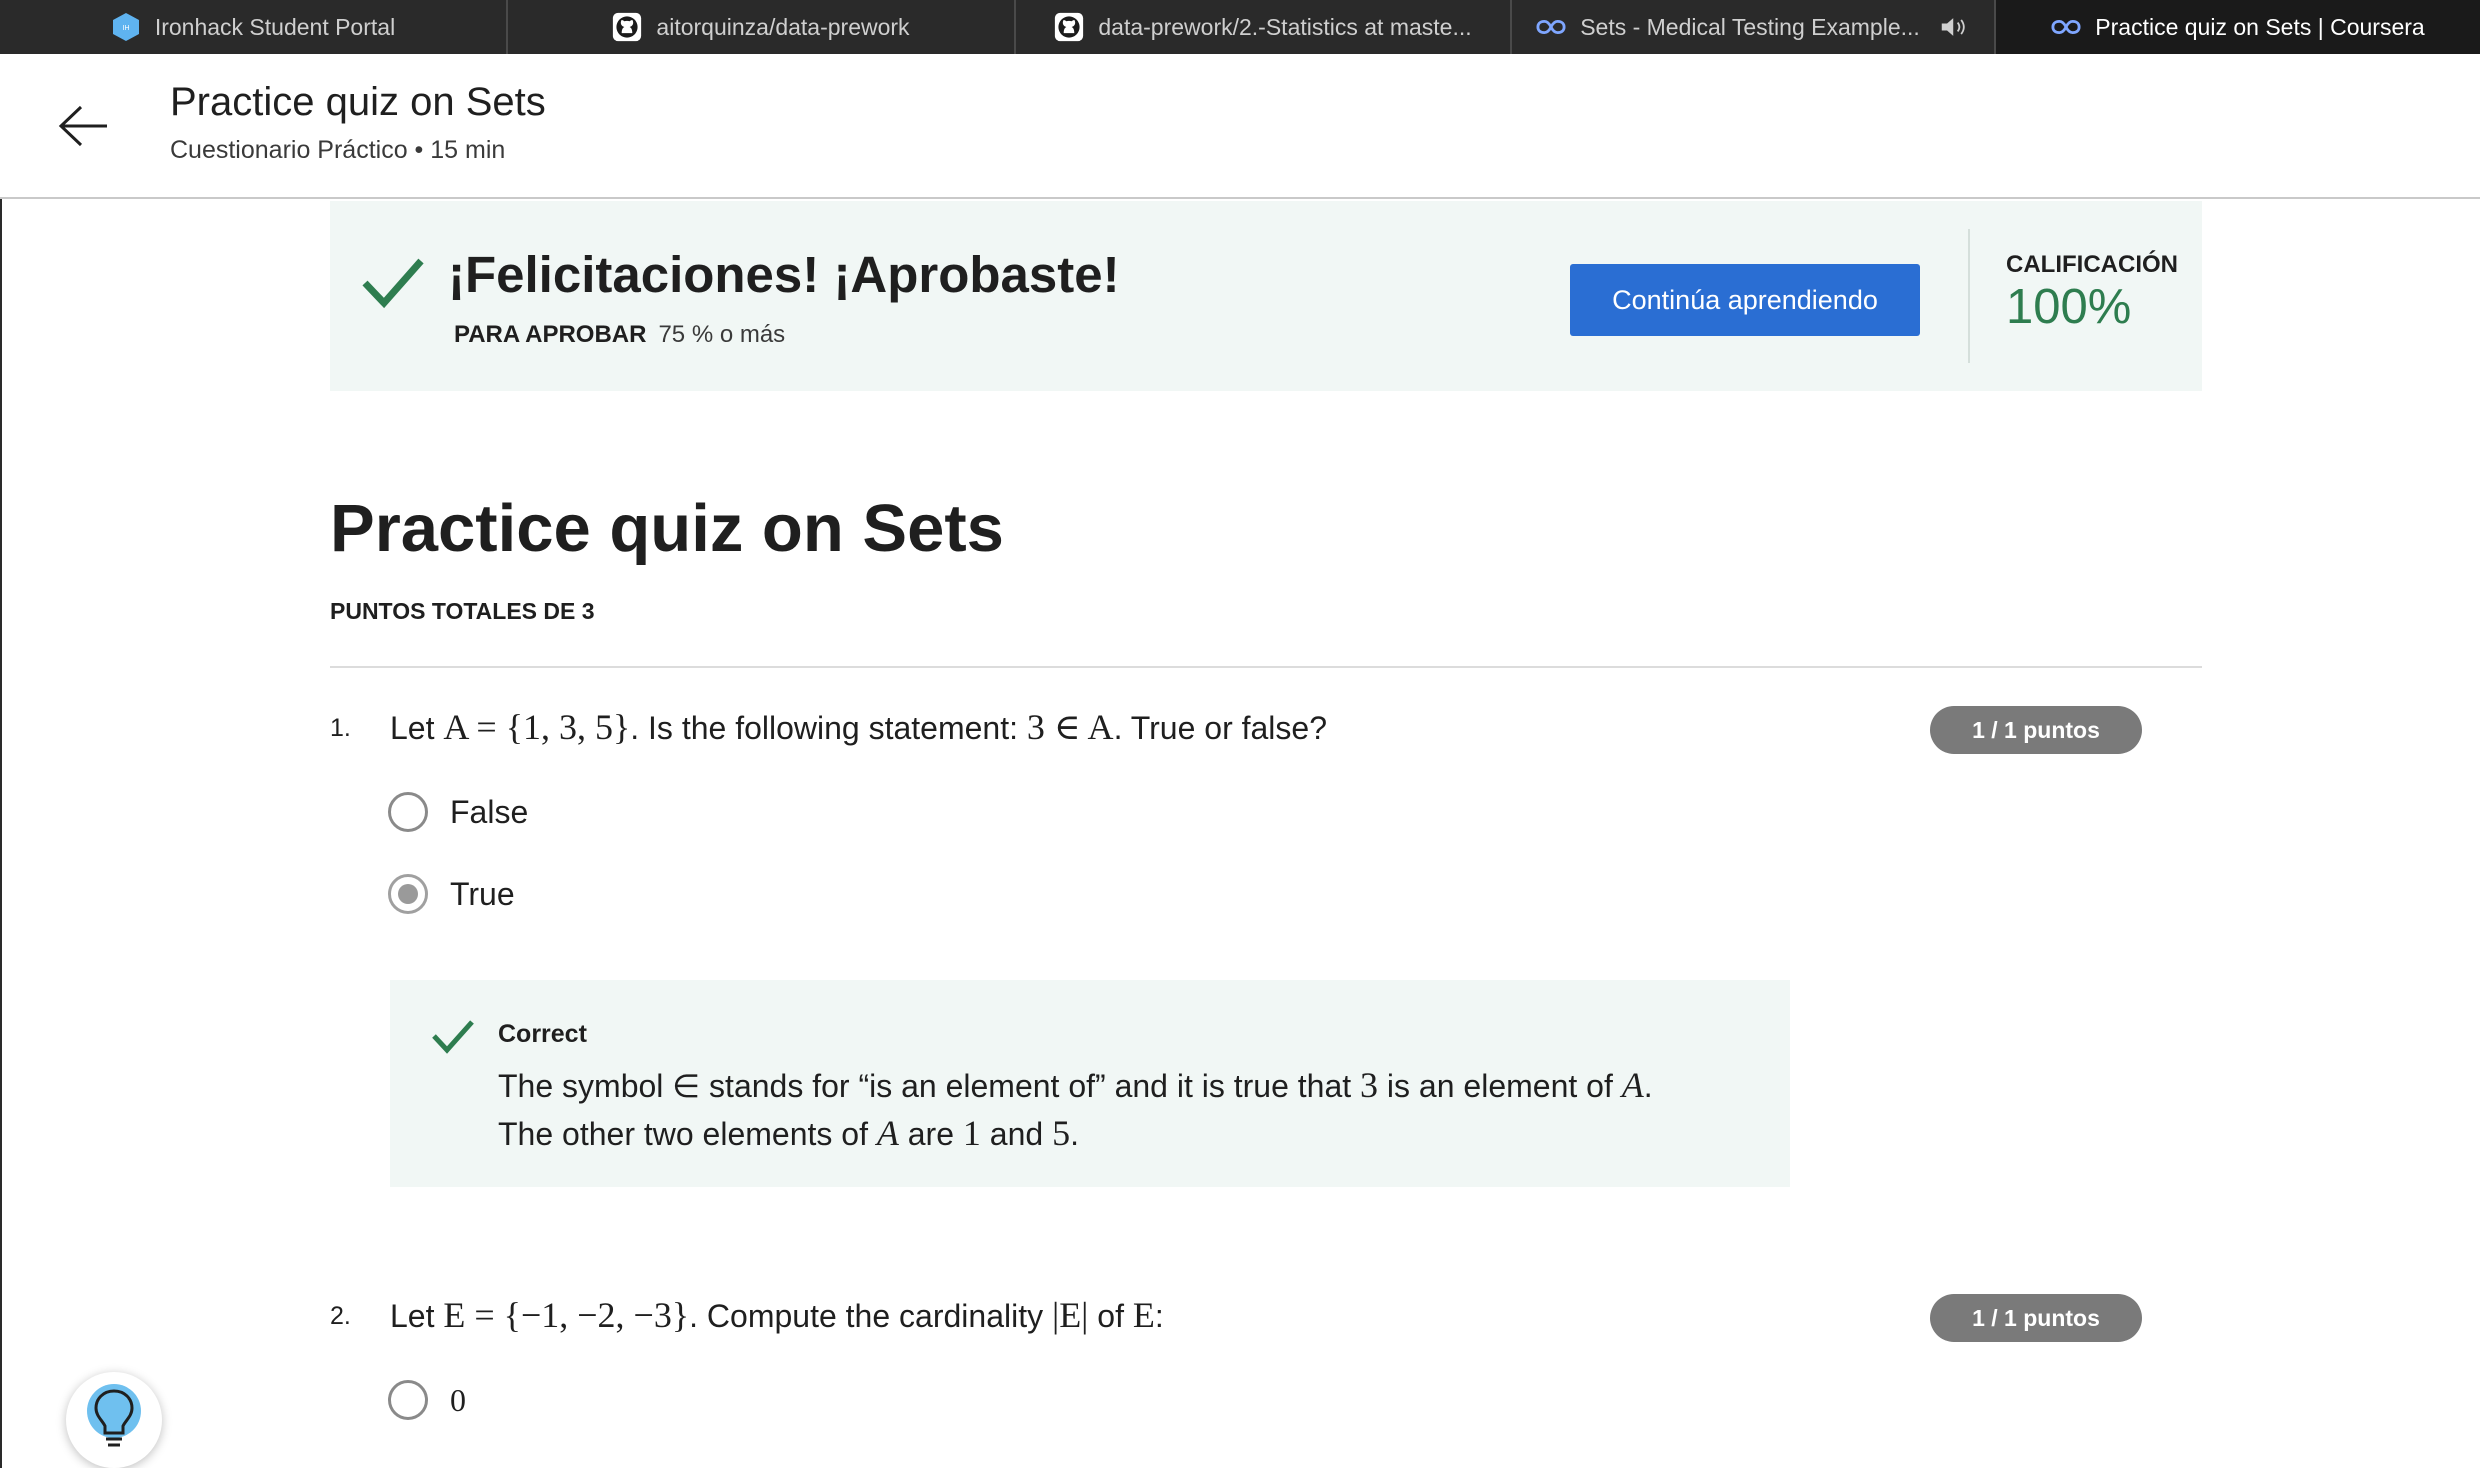 The image size is (2480, 1468). What do you see at coordinates (788, 1133) in the screenshot?
I see `feedback-text: The other two elements of A are 1 and 5.` at bounding box center [788, 1133].